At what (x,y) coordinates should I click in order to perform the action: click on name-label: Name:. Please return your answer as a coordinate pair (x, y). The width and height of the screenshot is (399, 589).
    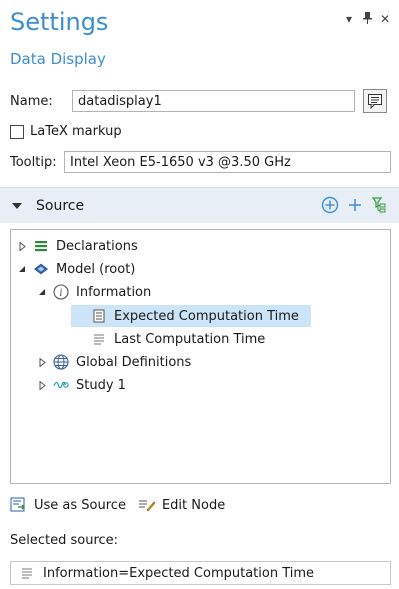
    Looking at the image, I should click on (31, 101).